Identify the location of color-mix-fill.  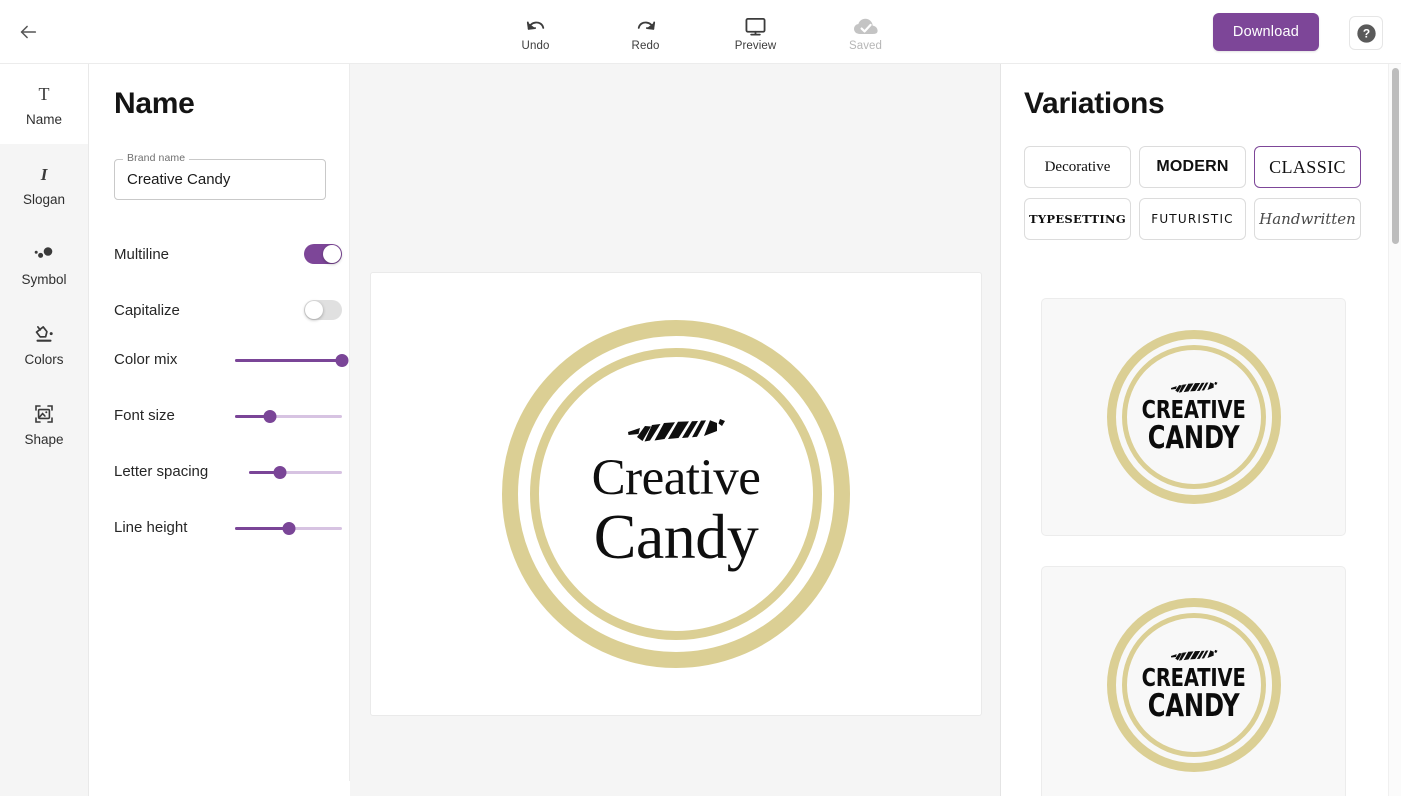
(288, 360).